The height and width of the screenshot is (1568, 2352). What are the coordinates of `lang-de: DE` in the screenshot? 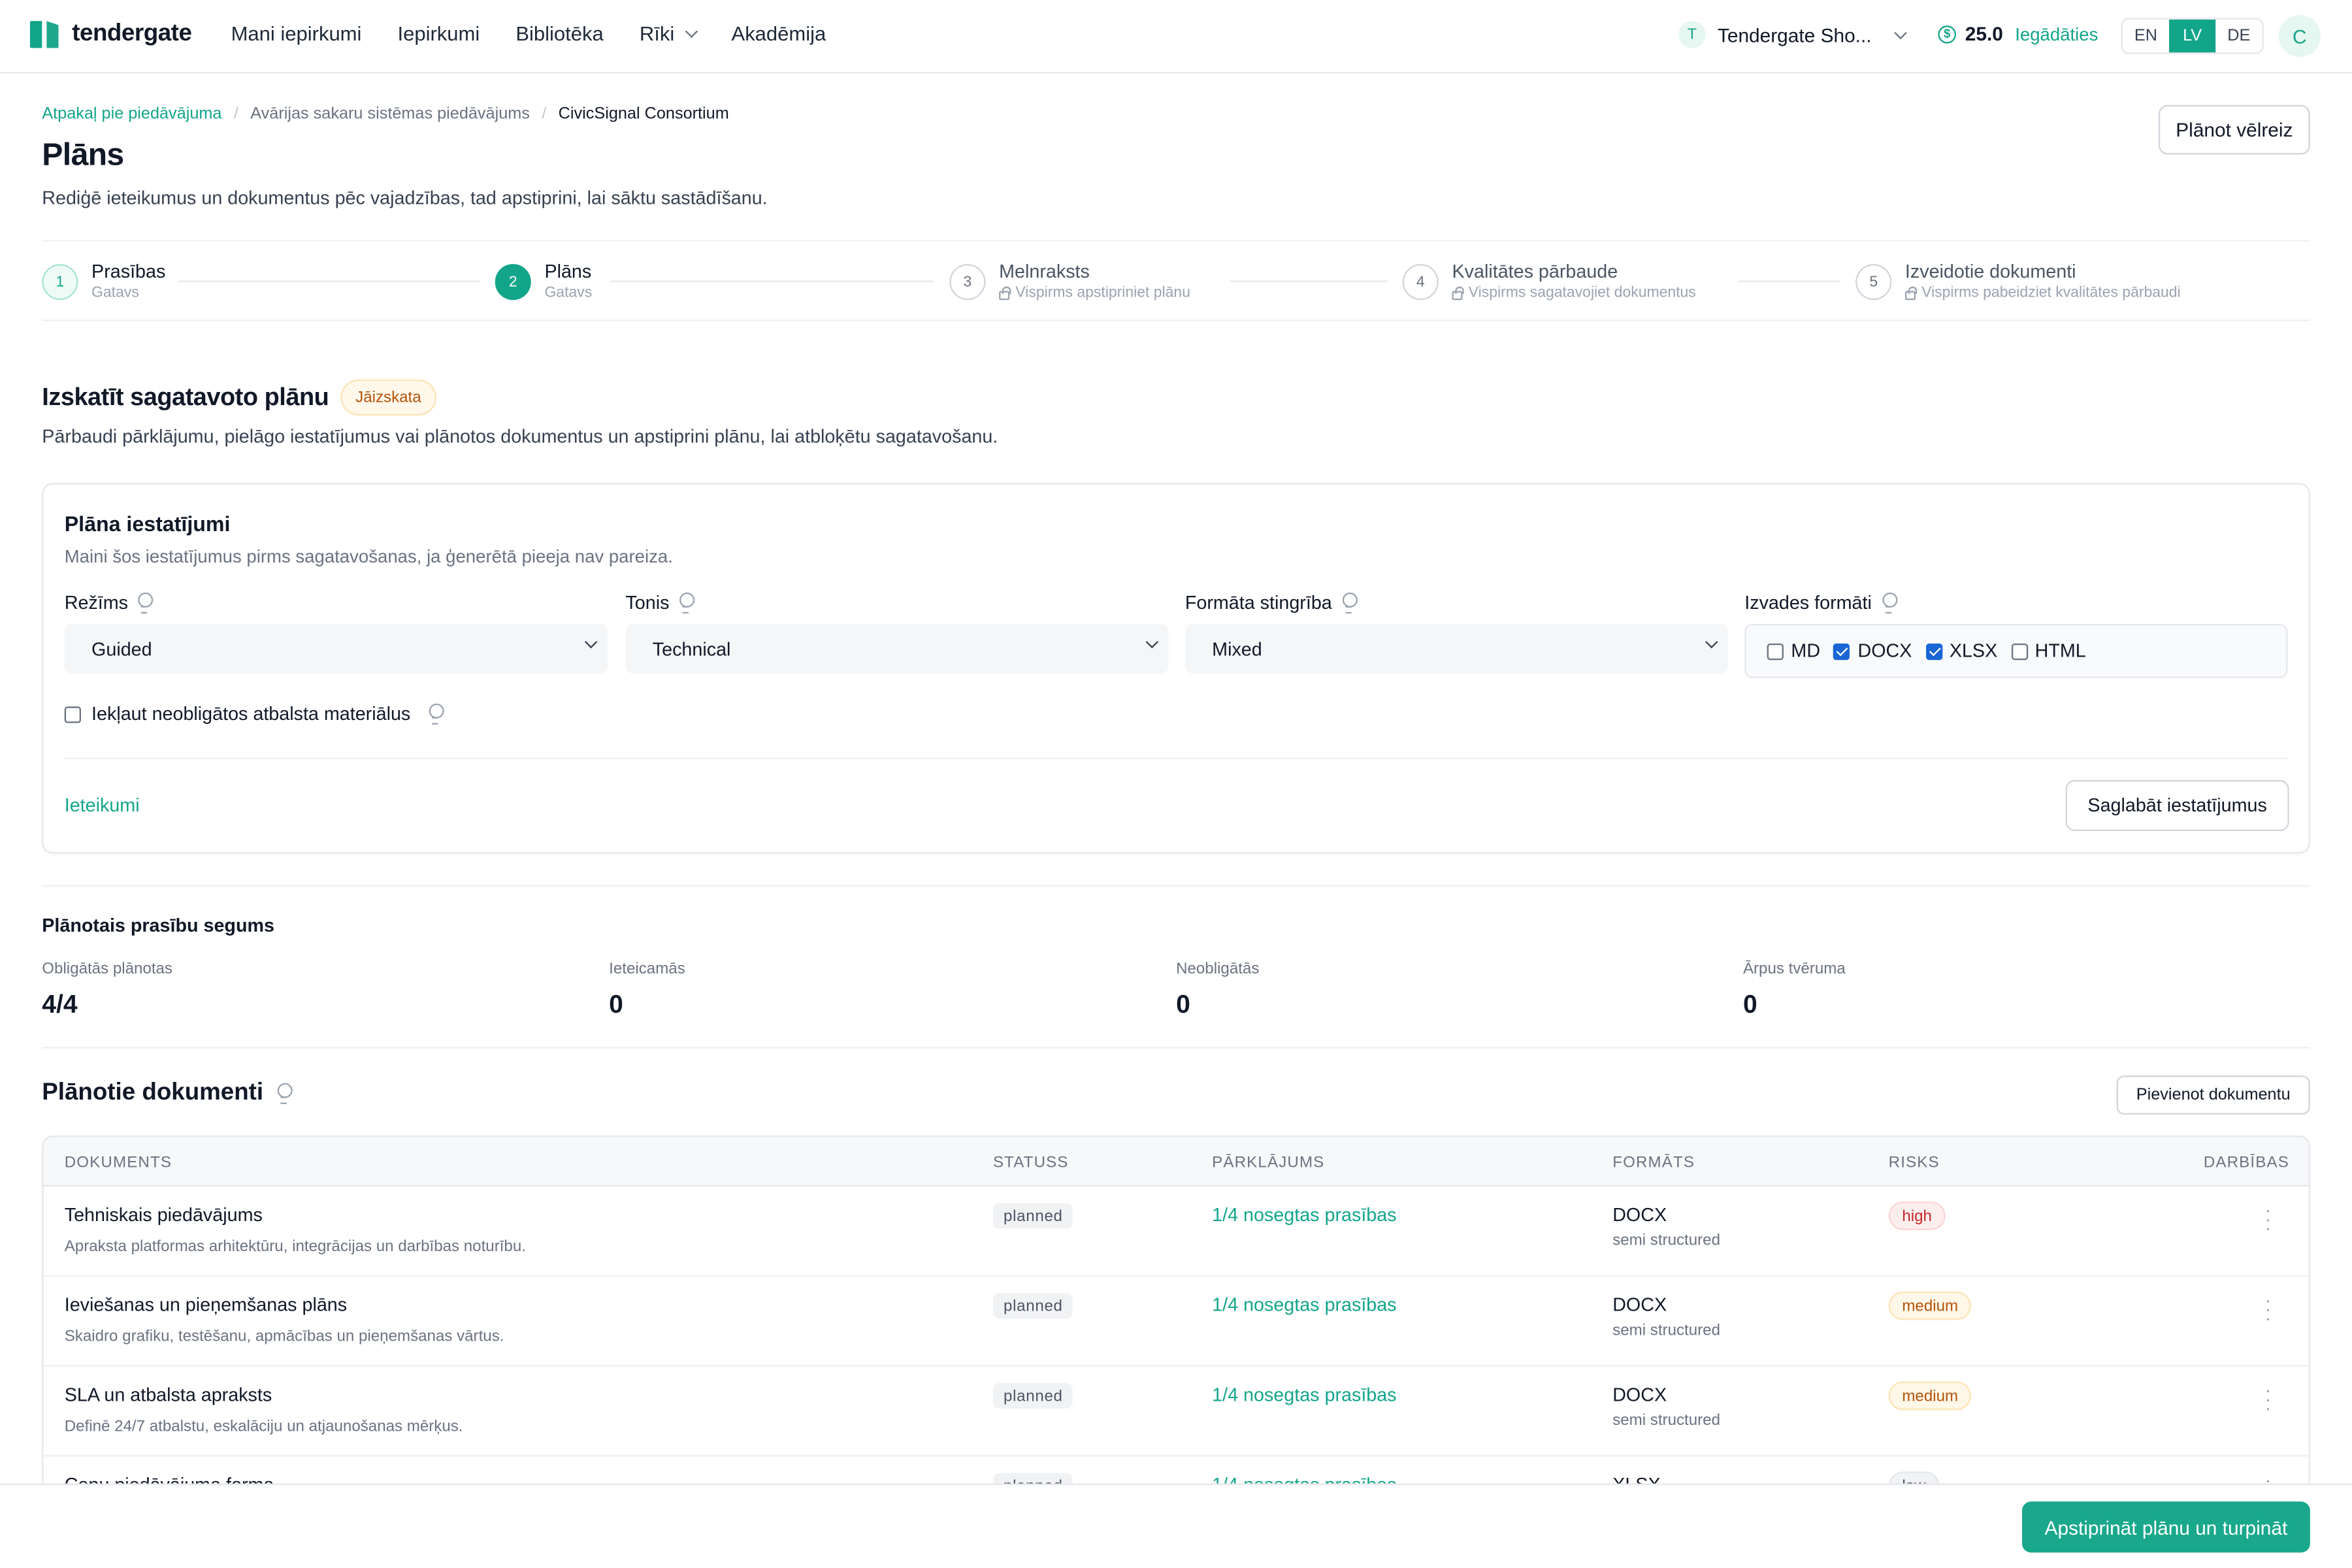 It's located at (2238, 36).